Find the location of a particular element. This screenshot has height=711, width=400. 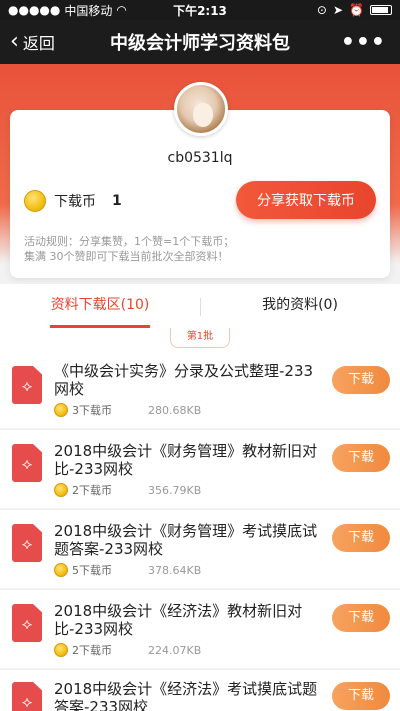

file-title: 2018中级会计《经济法》教材新旧对比-233网校 is located at coordinates (178, 620).